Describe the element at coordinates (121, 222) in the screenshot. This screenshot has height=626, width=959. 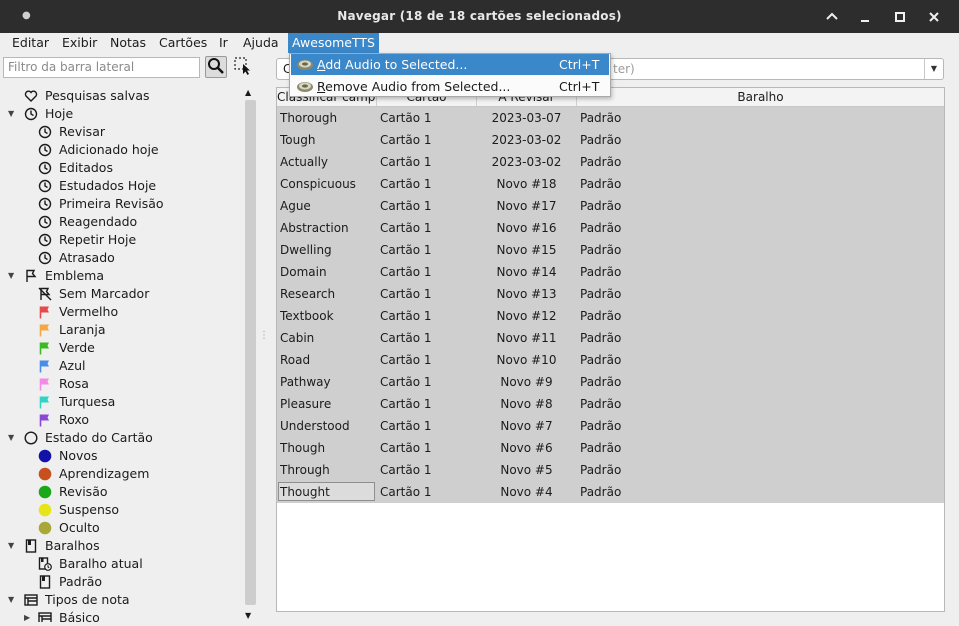
I see `sidebar-item-reagendado: Reagendado` at that location.